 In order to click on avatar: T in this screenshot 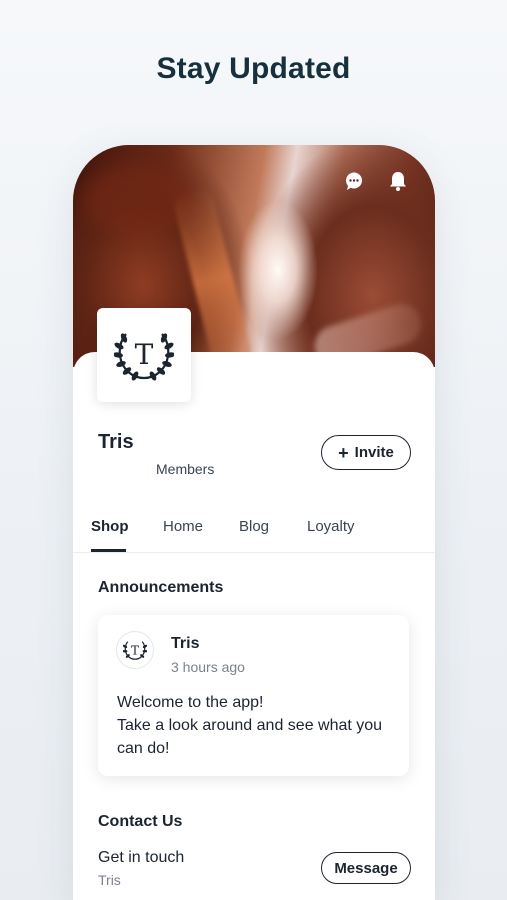, I will do `click(135, 650)`.